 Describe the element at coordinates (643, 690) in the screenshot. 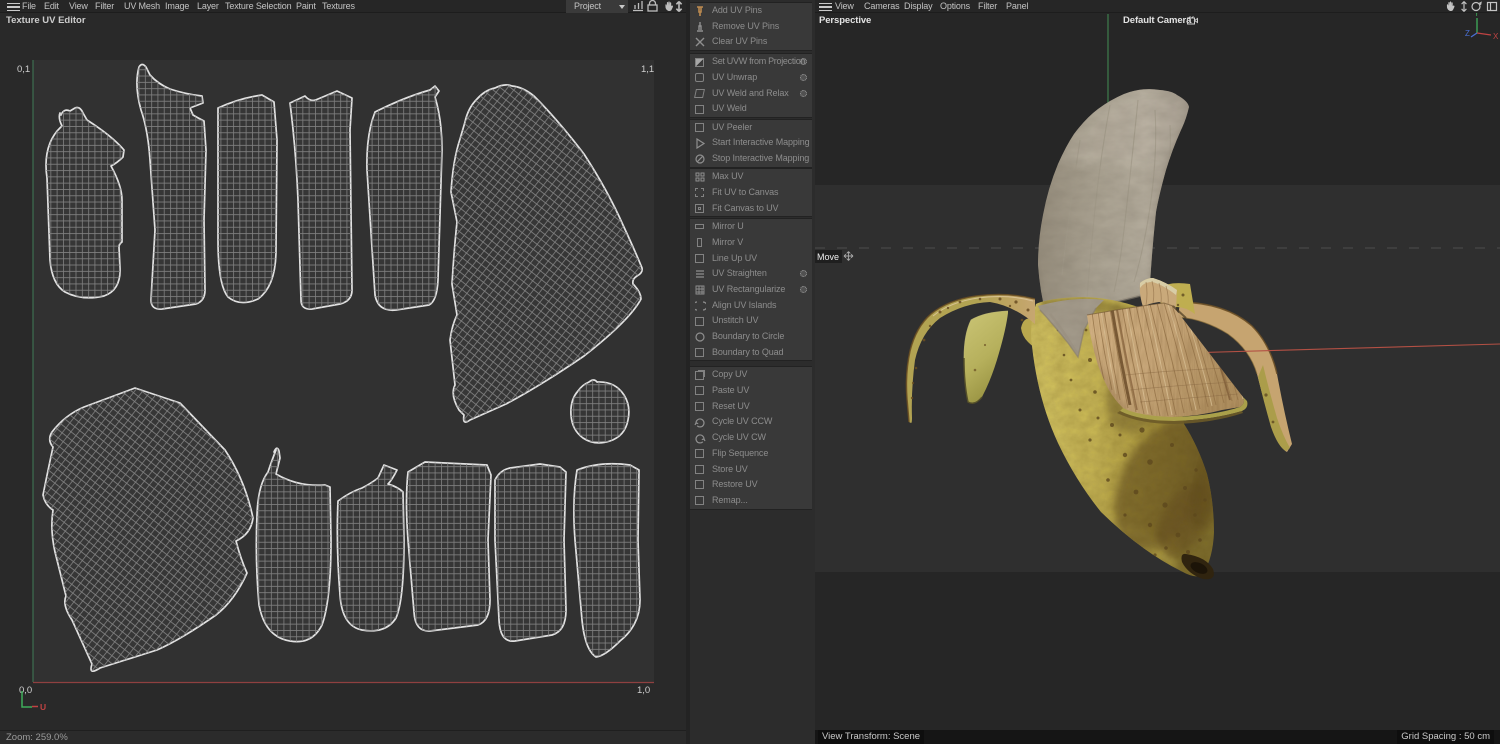

I see `svg-text: 1,0` at that location.